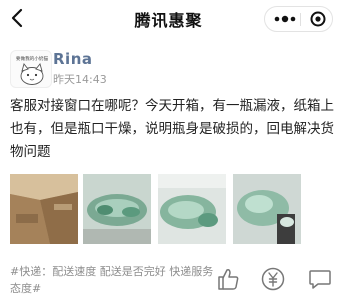  What do you see at coordinates (31, 69) in the screenshot?
I see `avatar: 要做我的小奶猫` at bounding box center [31, 69].